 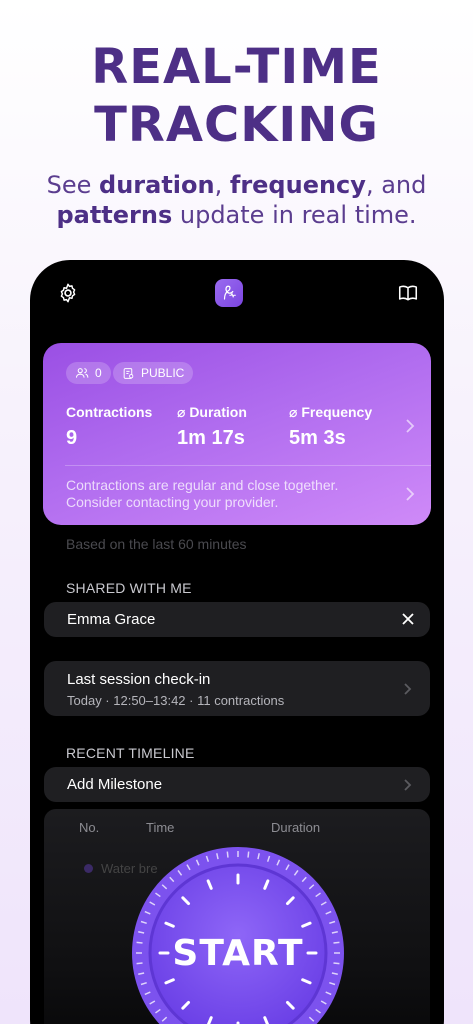 I want to click on shared-person-row: Emma Grace, so click(x=237, y=619).